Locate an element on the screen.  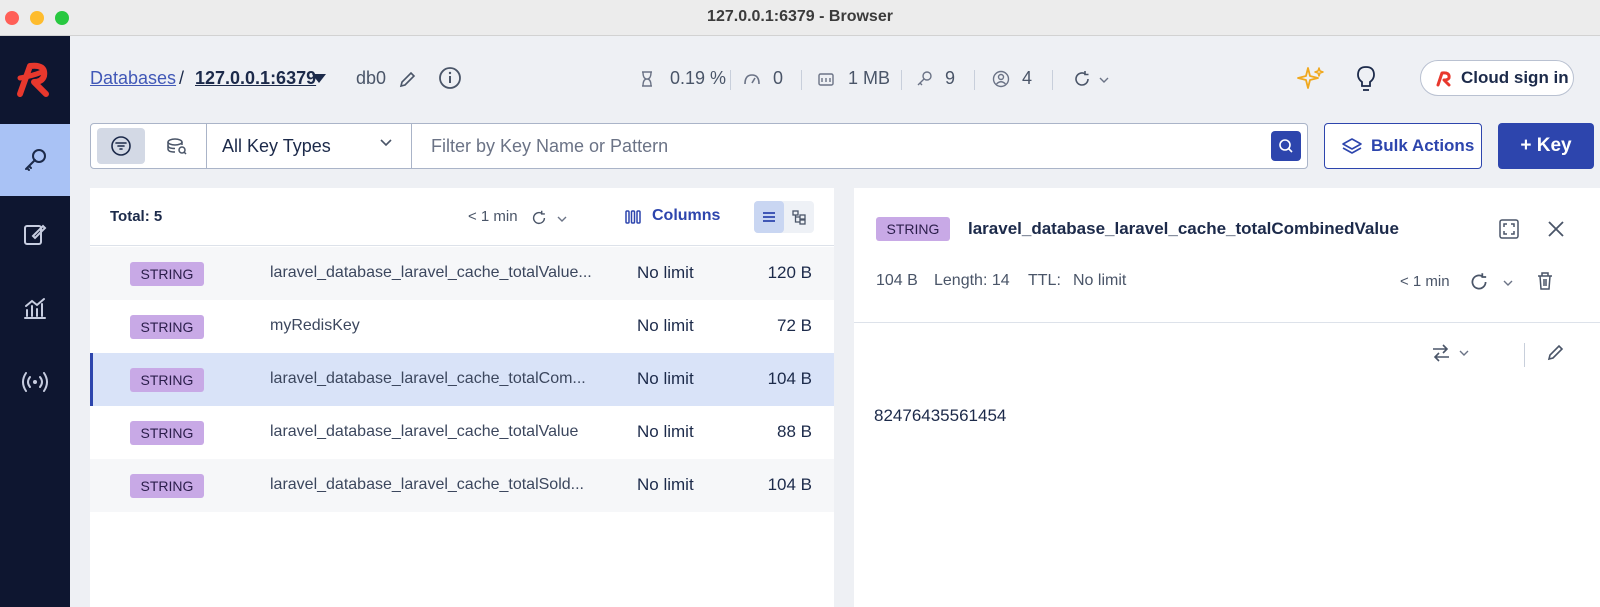
cpu-timer-icon is located at coordinates (647, 79).